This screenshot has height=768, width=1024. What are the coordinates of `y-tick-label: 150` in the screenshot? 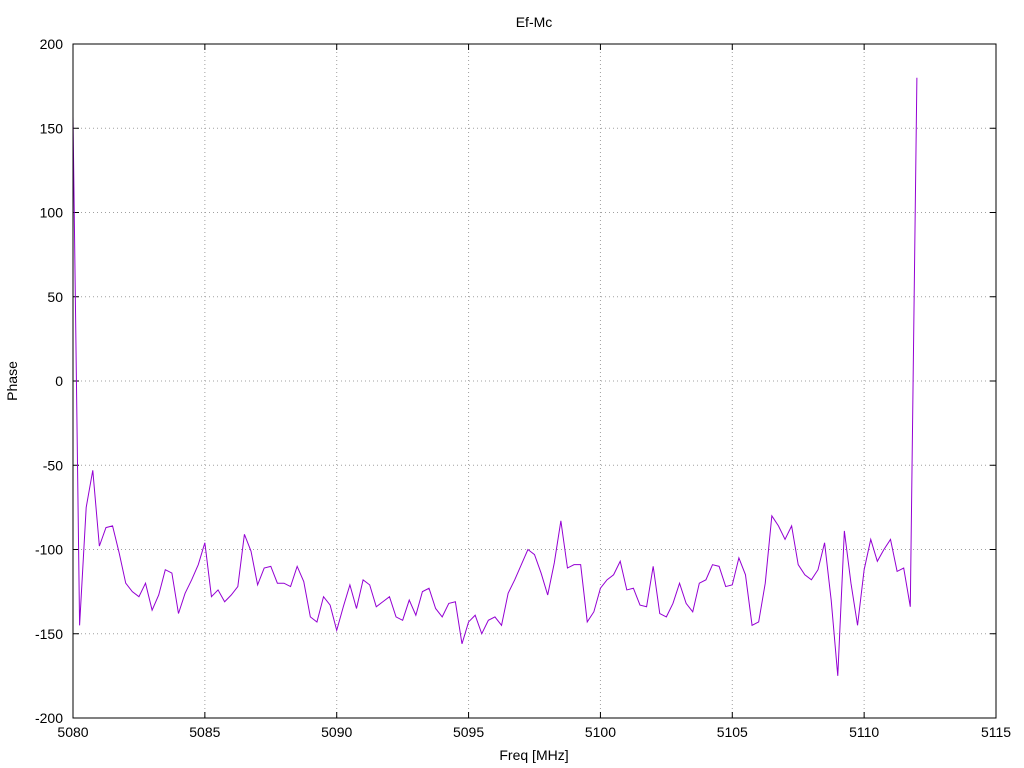 It's located at (52, 128).